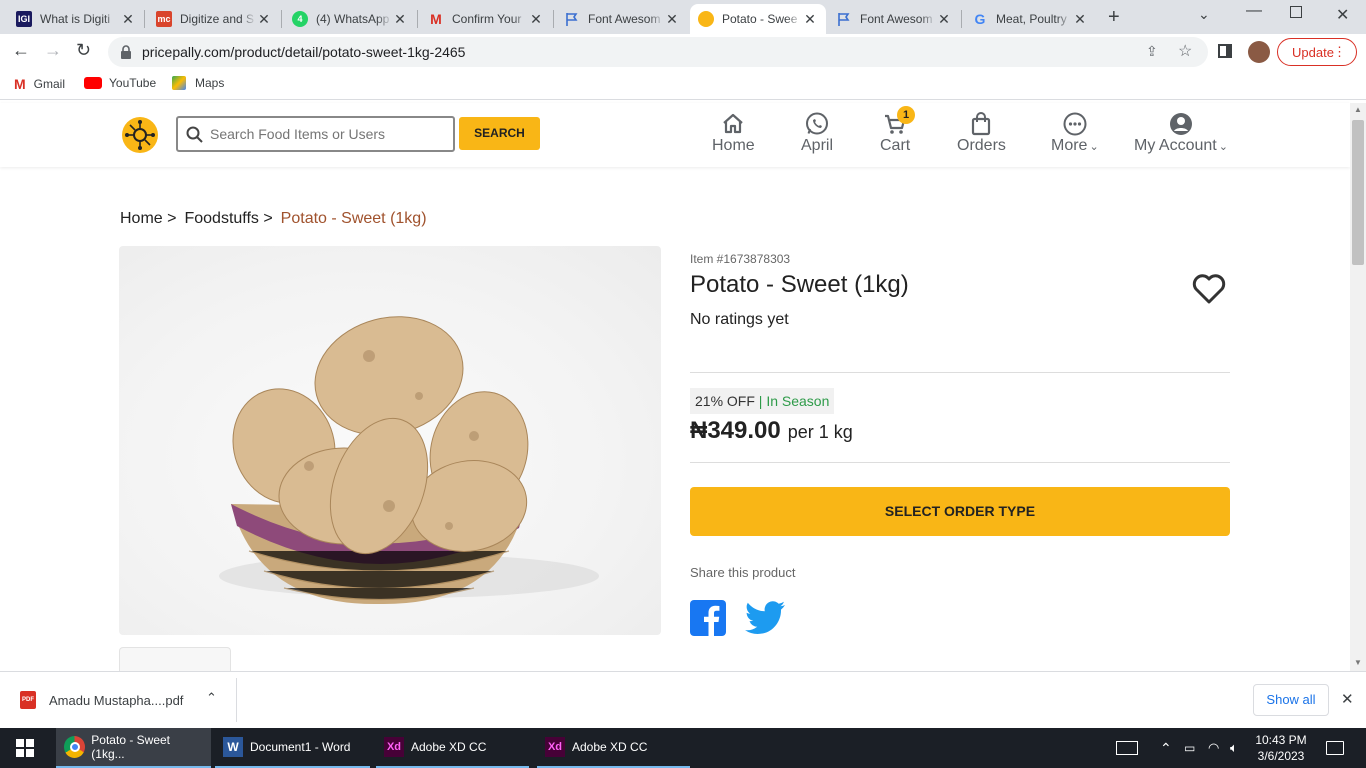  Describe the element at coordinates (980, 19) in the screenshot. I see `google-icon: G` at that location.